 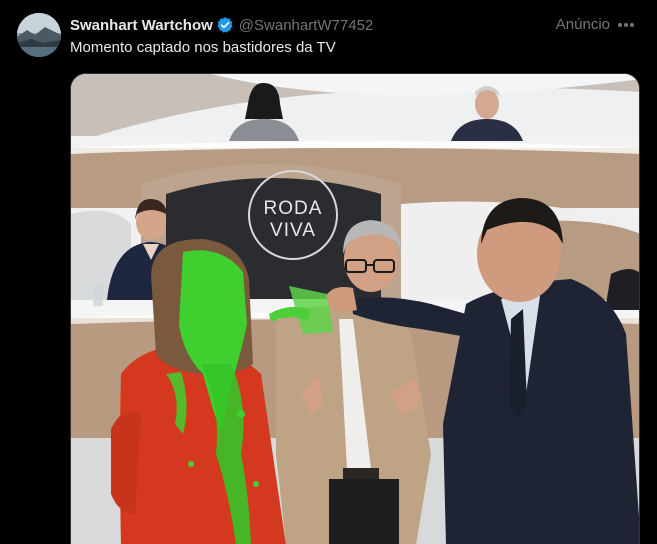 What do you see at coordinates (582, 24) in the screenshot?
I see `ad-label: Anúncio` at bounding box center [582, 24].